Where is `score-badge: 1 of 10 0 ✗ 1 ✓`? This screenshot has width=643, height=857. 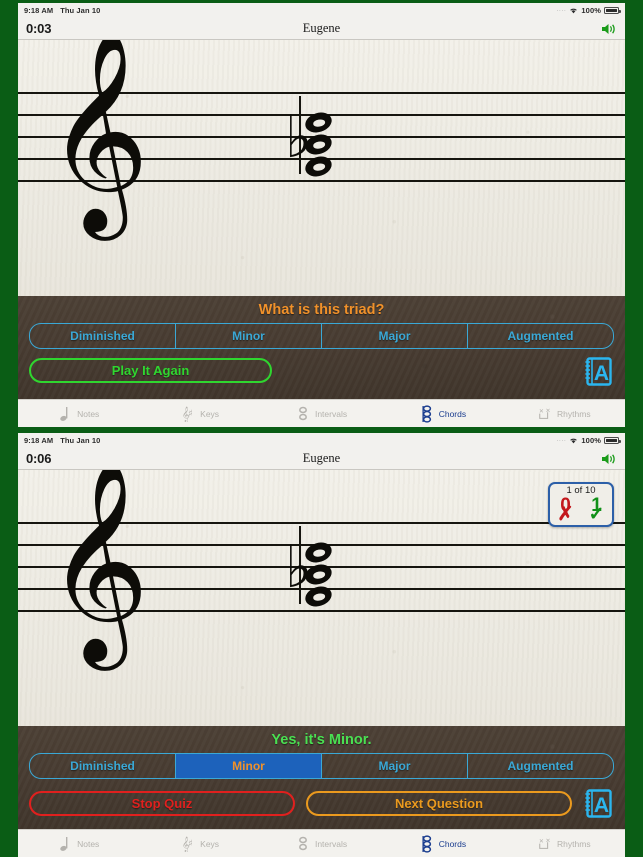
score-badge: 1 of 10 0 ✗ 1 ✓ is located at coordinates (581, 504).